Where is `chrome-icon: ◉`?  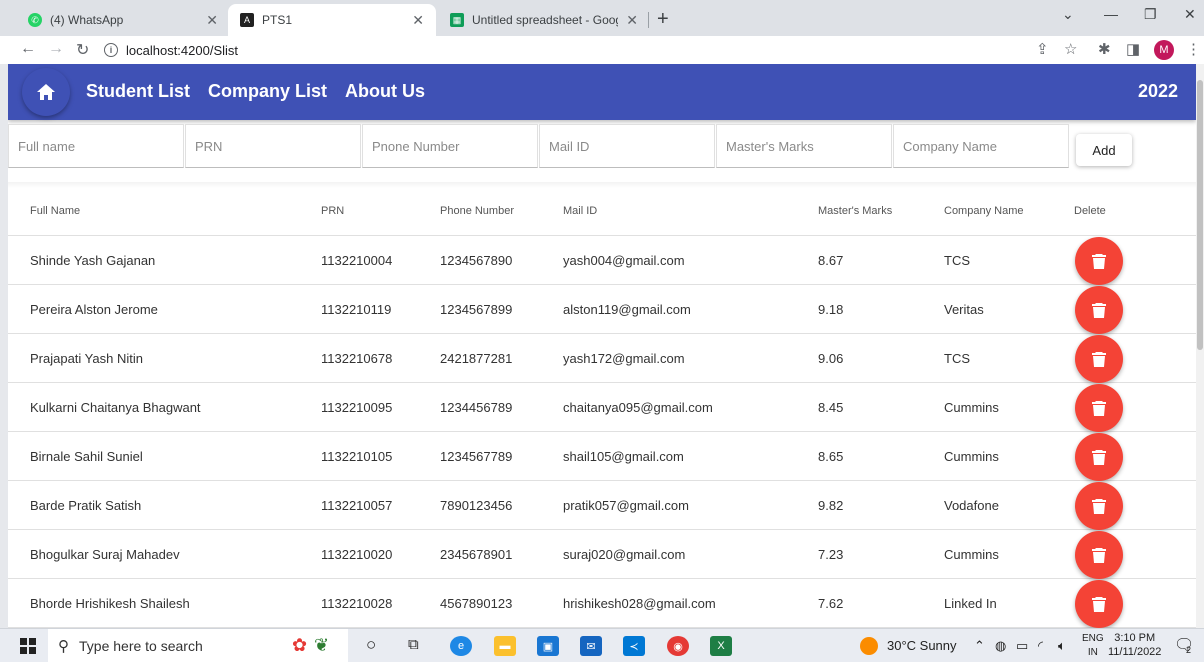
chrome-icon: ◉ is located at coordinates (678, 646).